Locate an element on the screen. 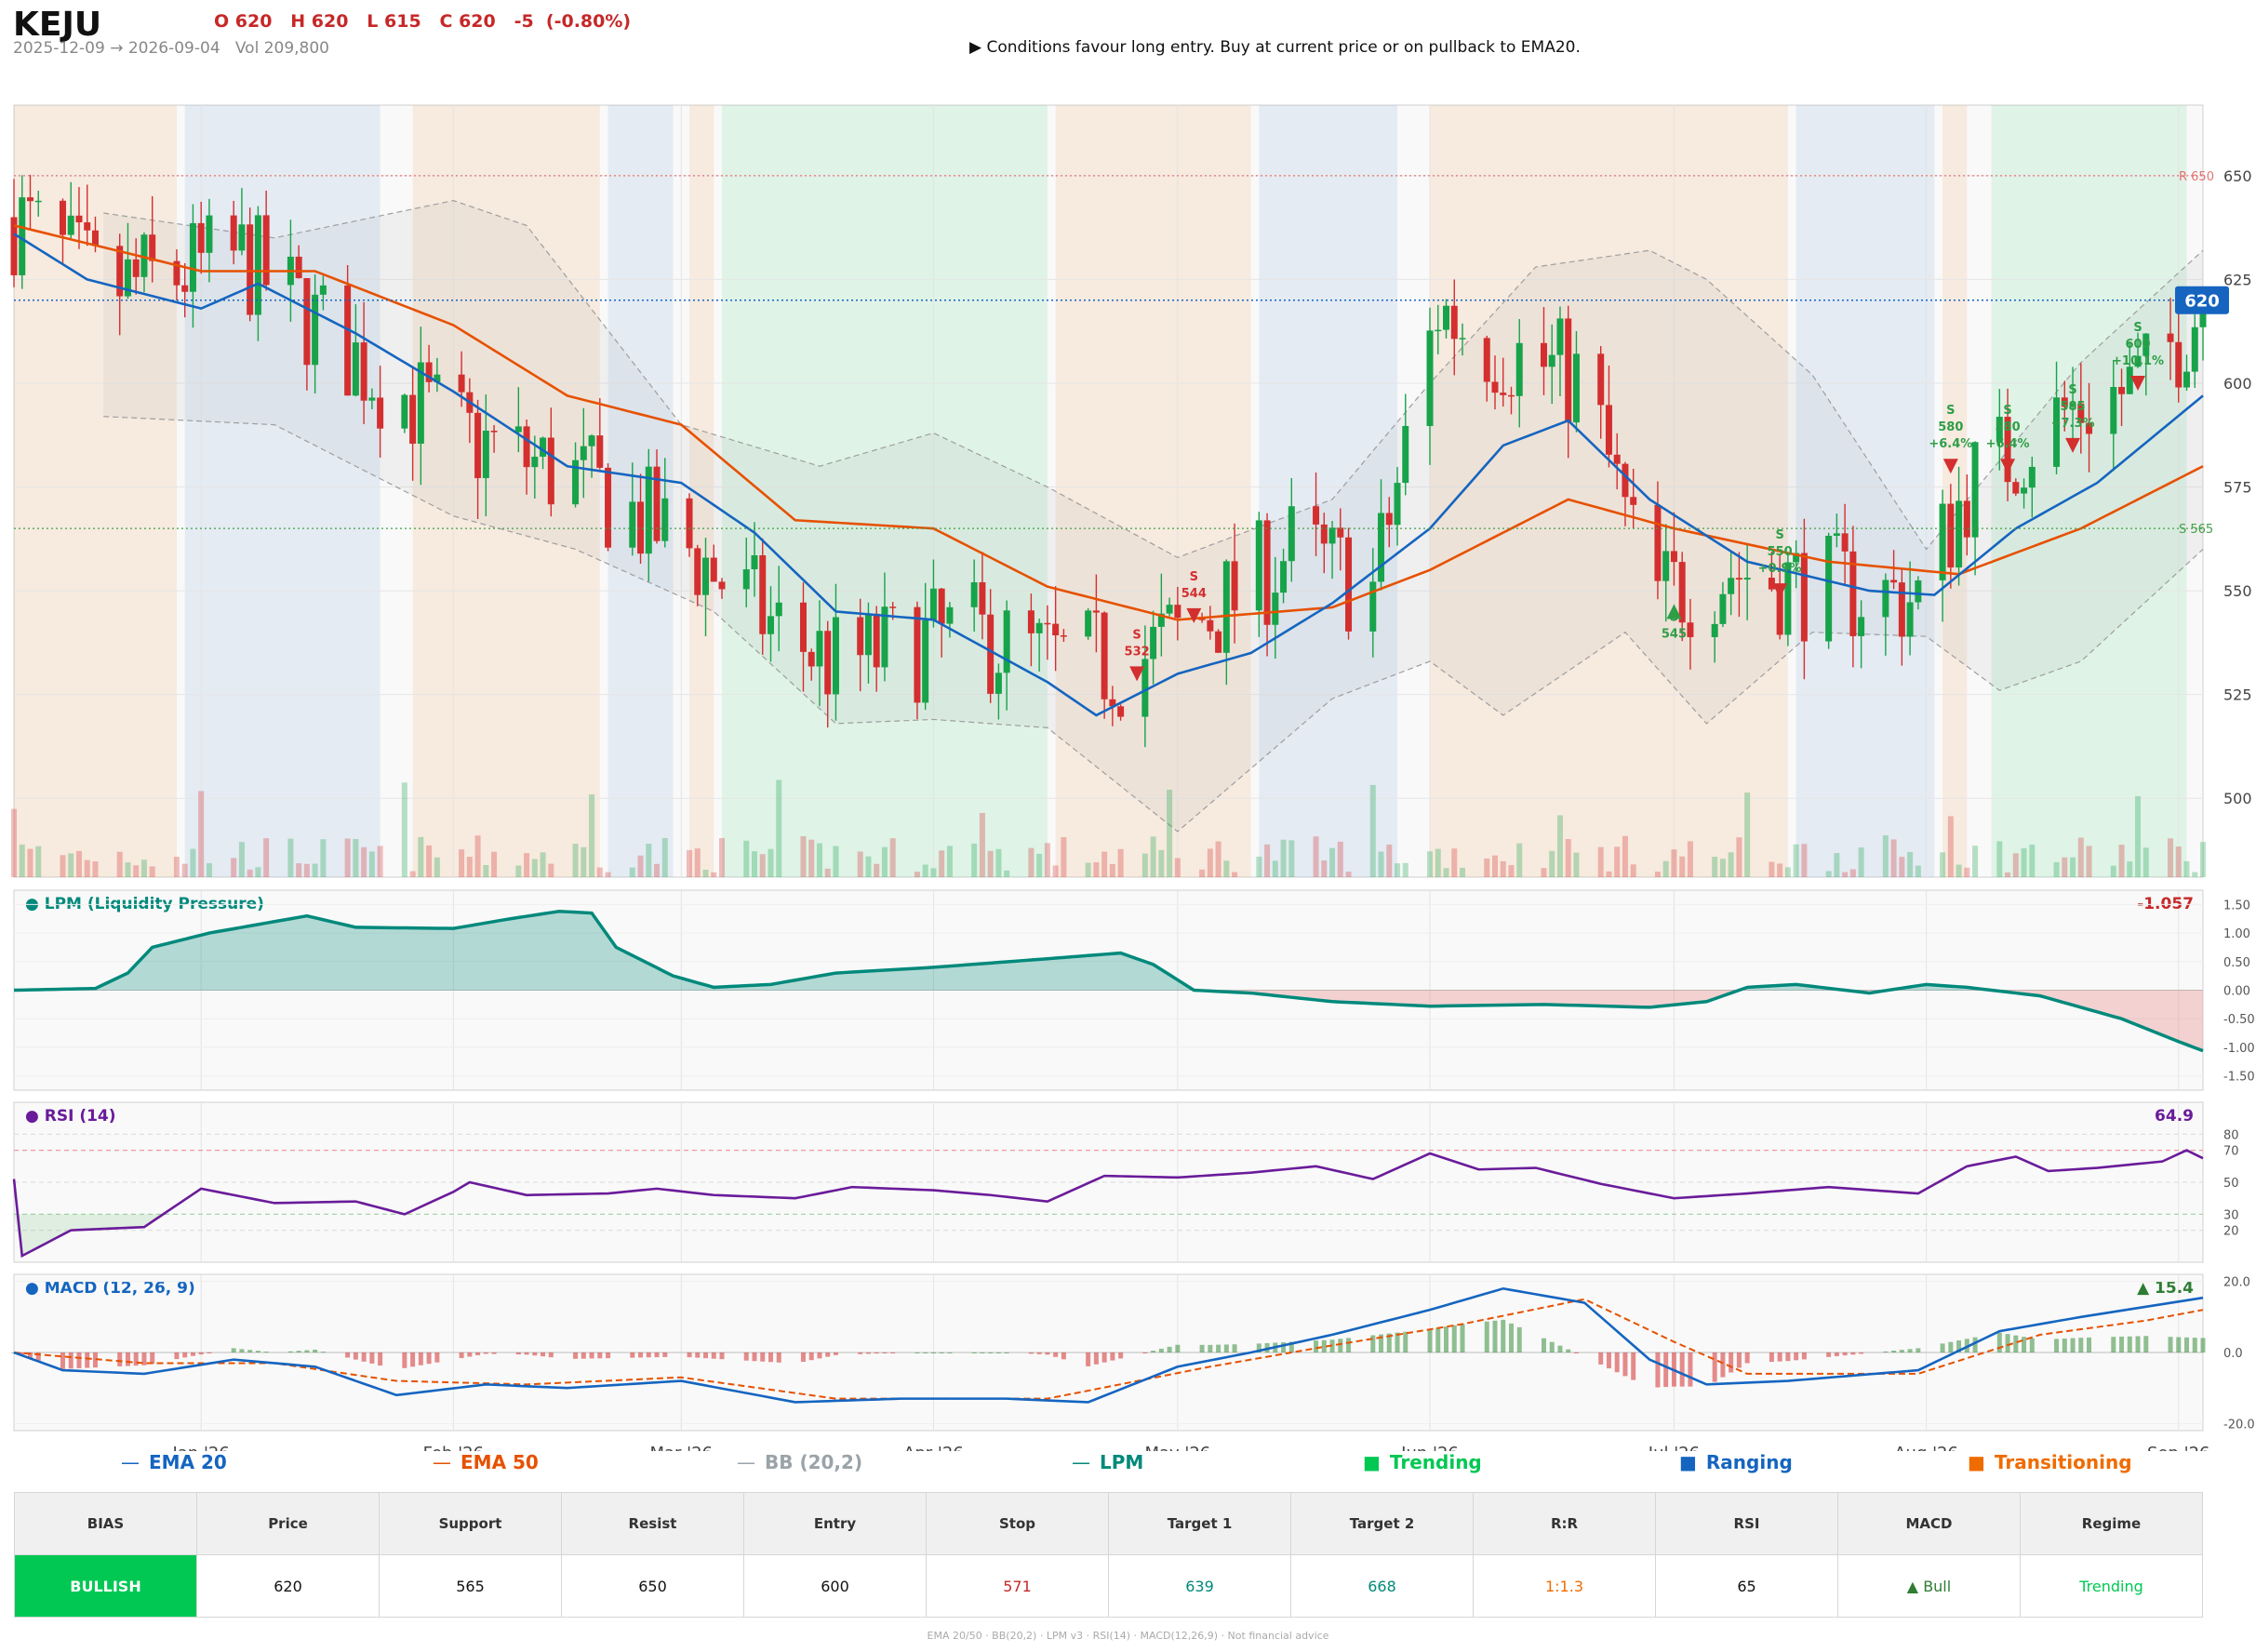 The image size is (2256, 1652). last-price-label: 620 is located at coordinates (2202, 302).